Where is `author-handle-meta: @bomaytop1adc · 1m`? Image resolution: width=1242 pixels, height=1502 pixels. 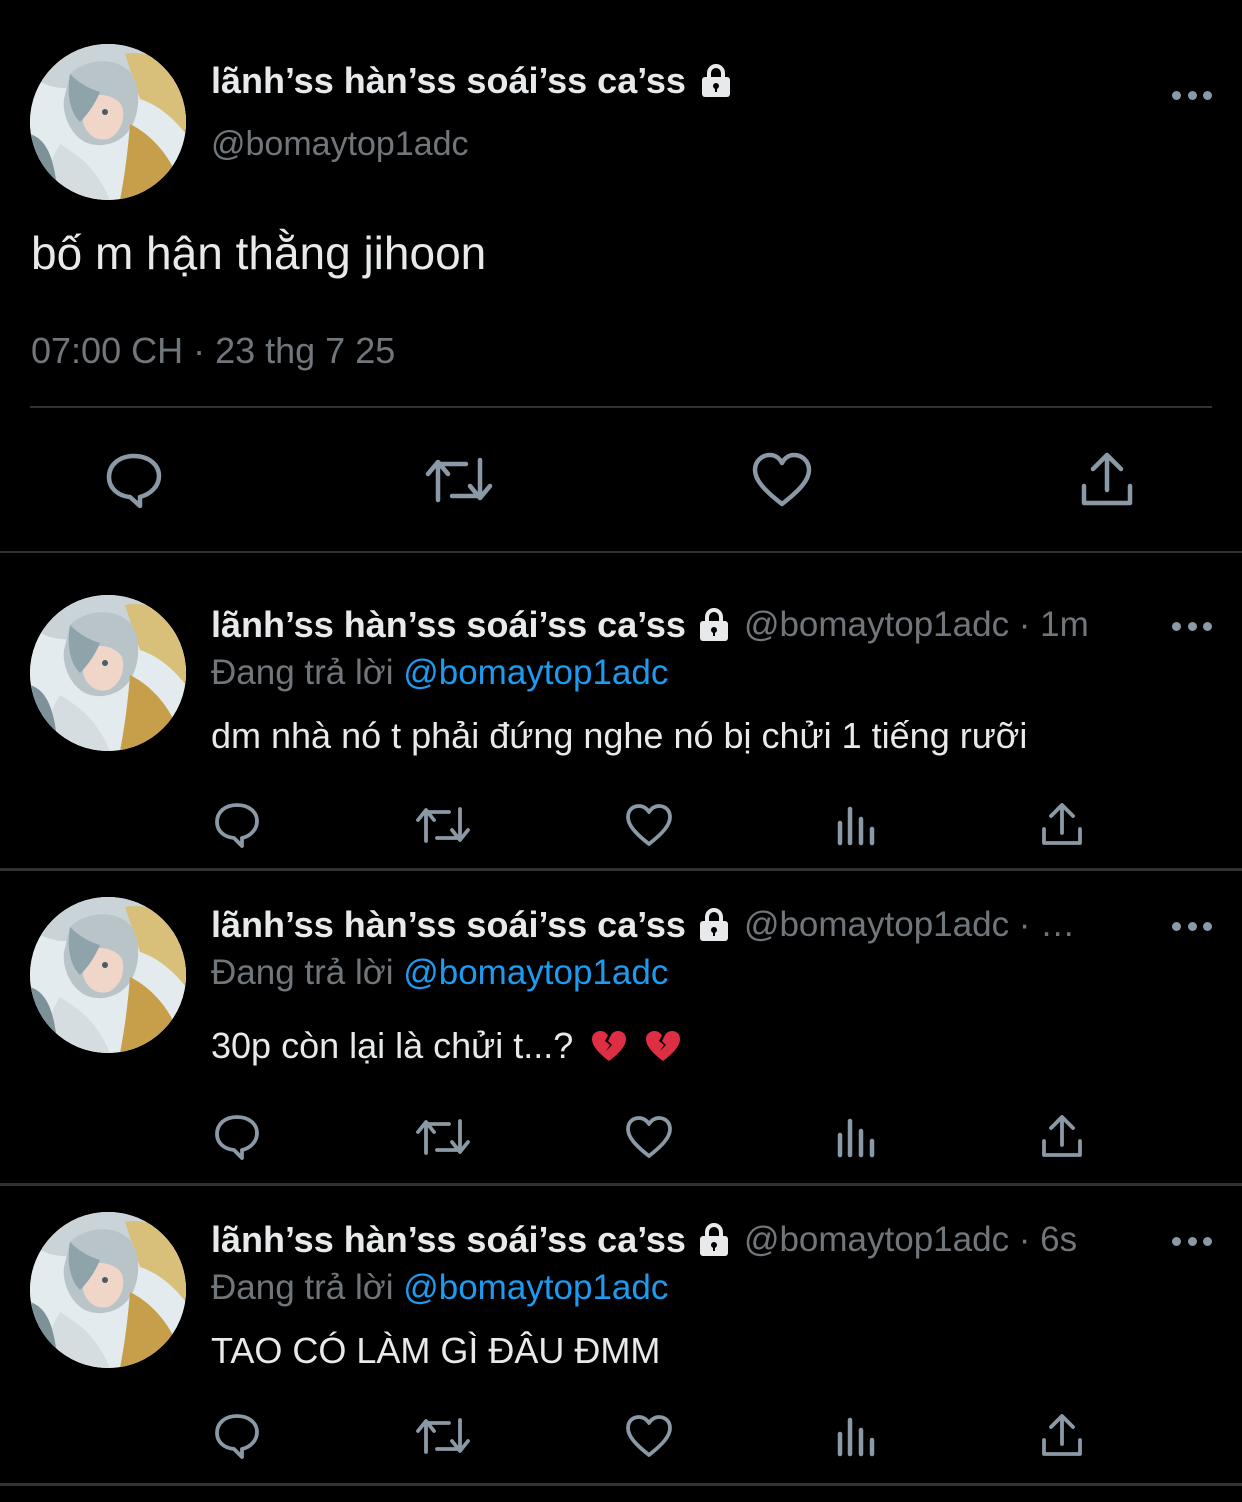
author-handle-meta: @bomaytop1adc · 1m is located at coordinates (916, 625).